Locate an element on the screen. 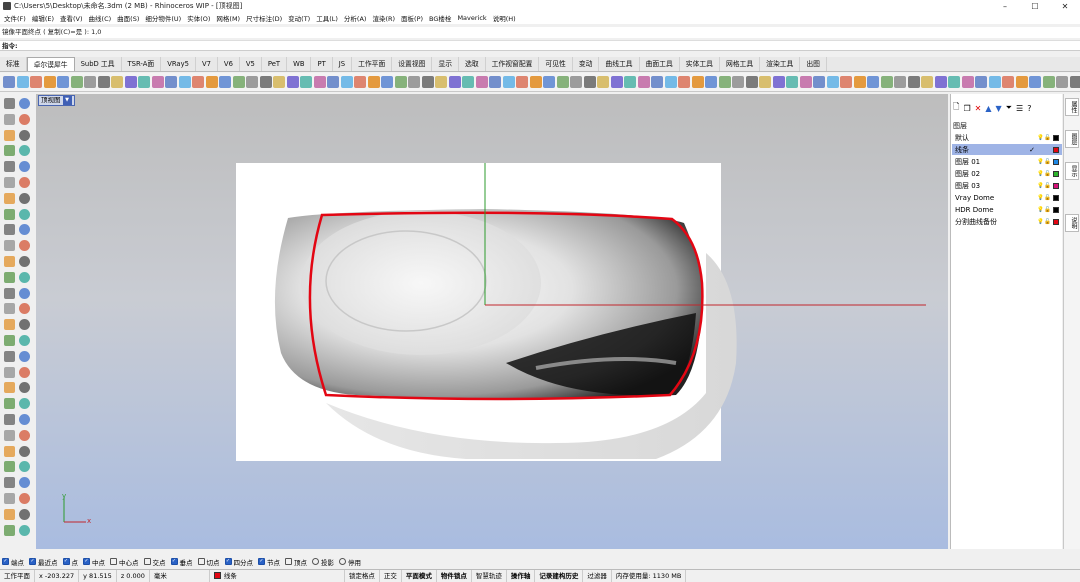  osnap-item: 投影 is located at coordinates (323, 562).